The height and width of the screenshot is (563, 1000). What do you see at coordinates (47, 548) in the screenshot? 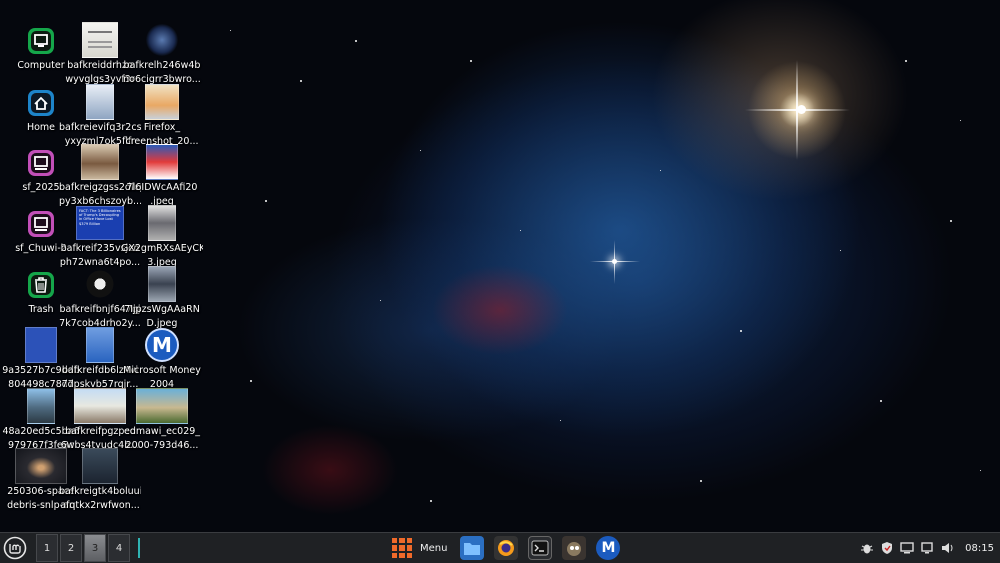
I see `workspace-1: 1` at bounding box center [47, 548].